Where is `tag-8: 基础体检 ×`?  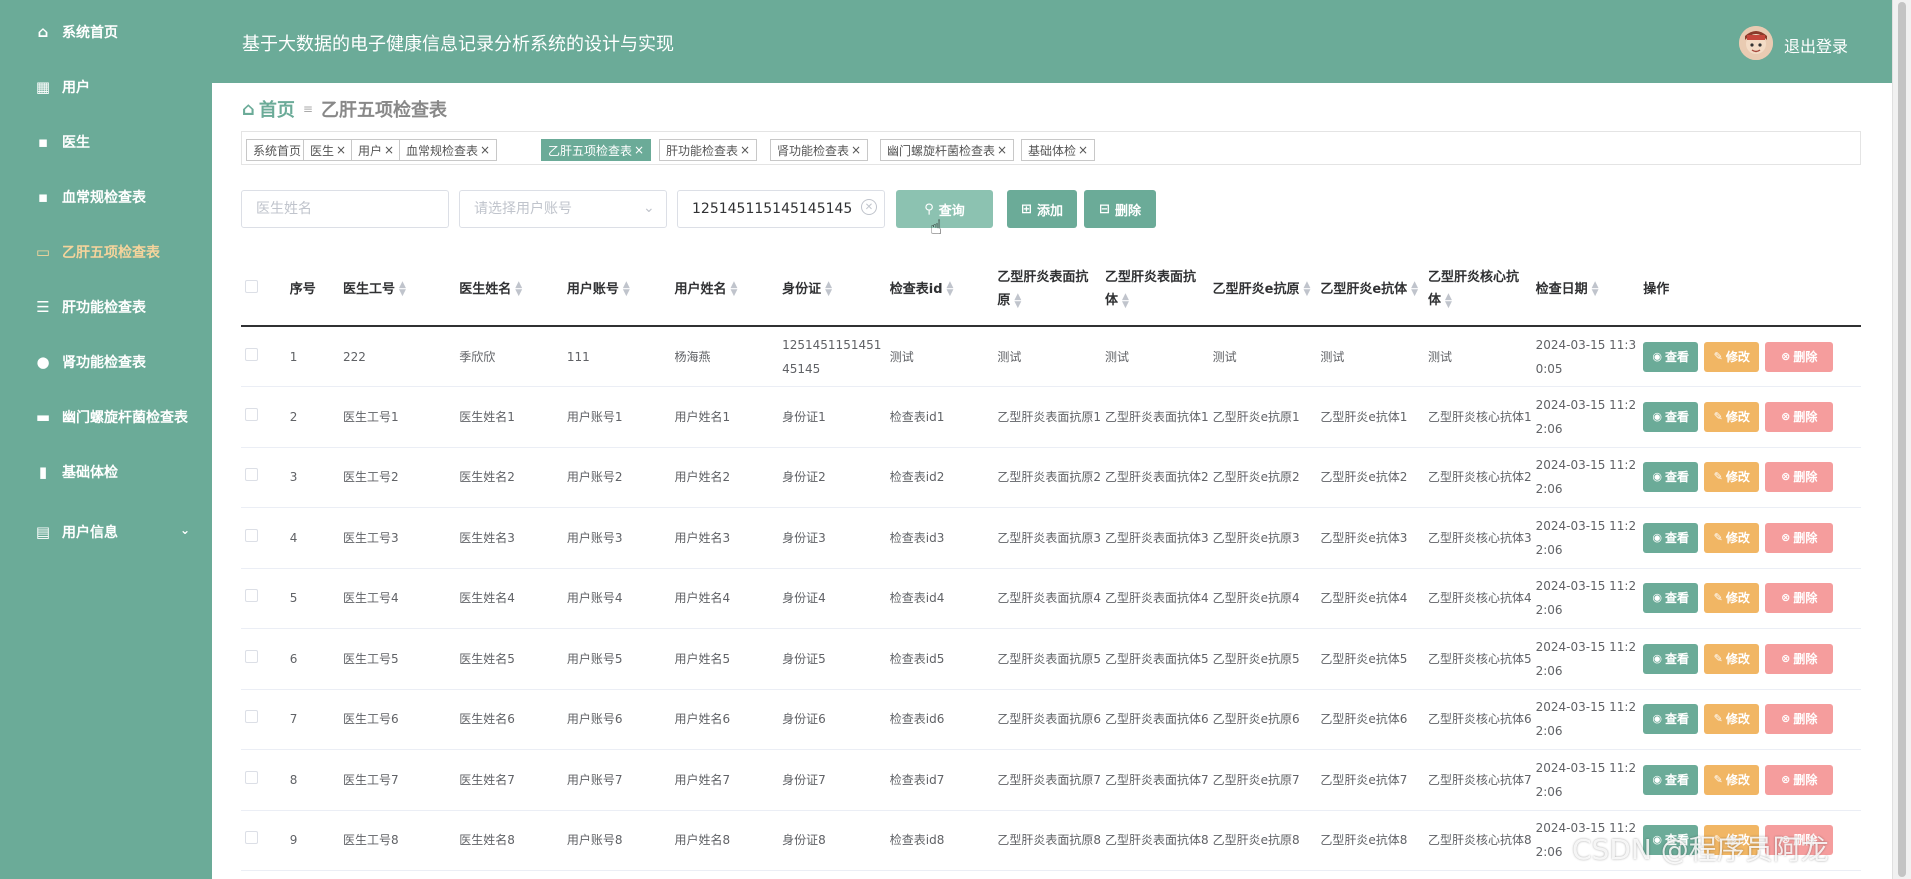
tag-8: 基础体检 × is located at coordinates (1058, 150).